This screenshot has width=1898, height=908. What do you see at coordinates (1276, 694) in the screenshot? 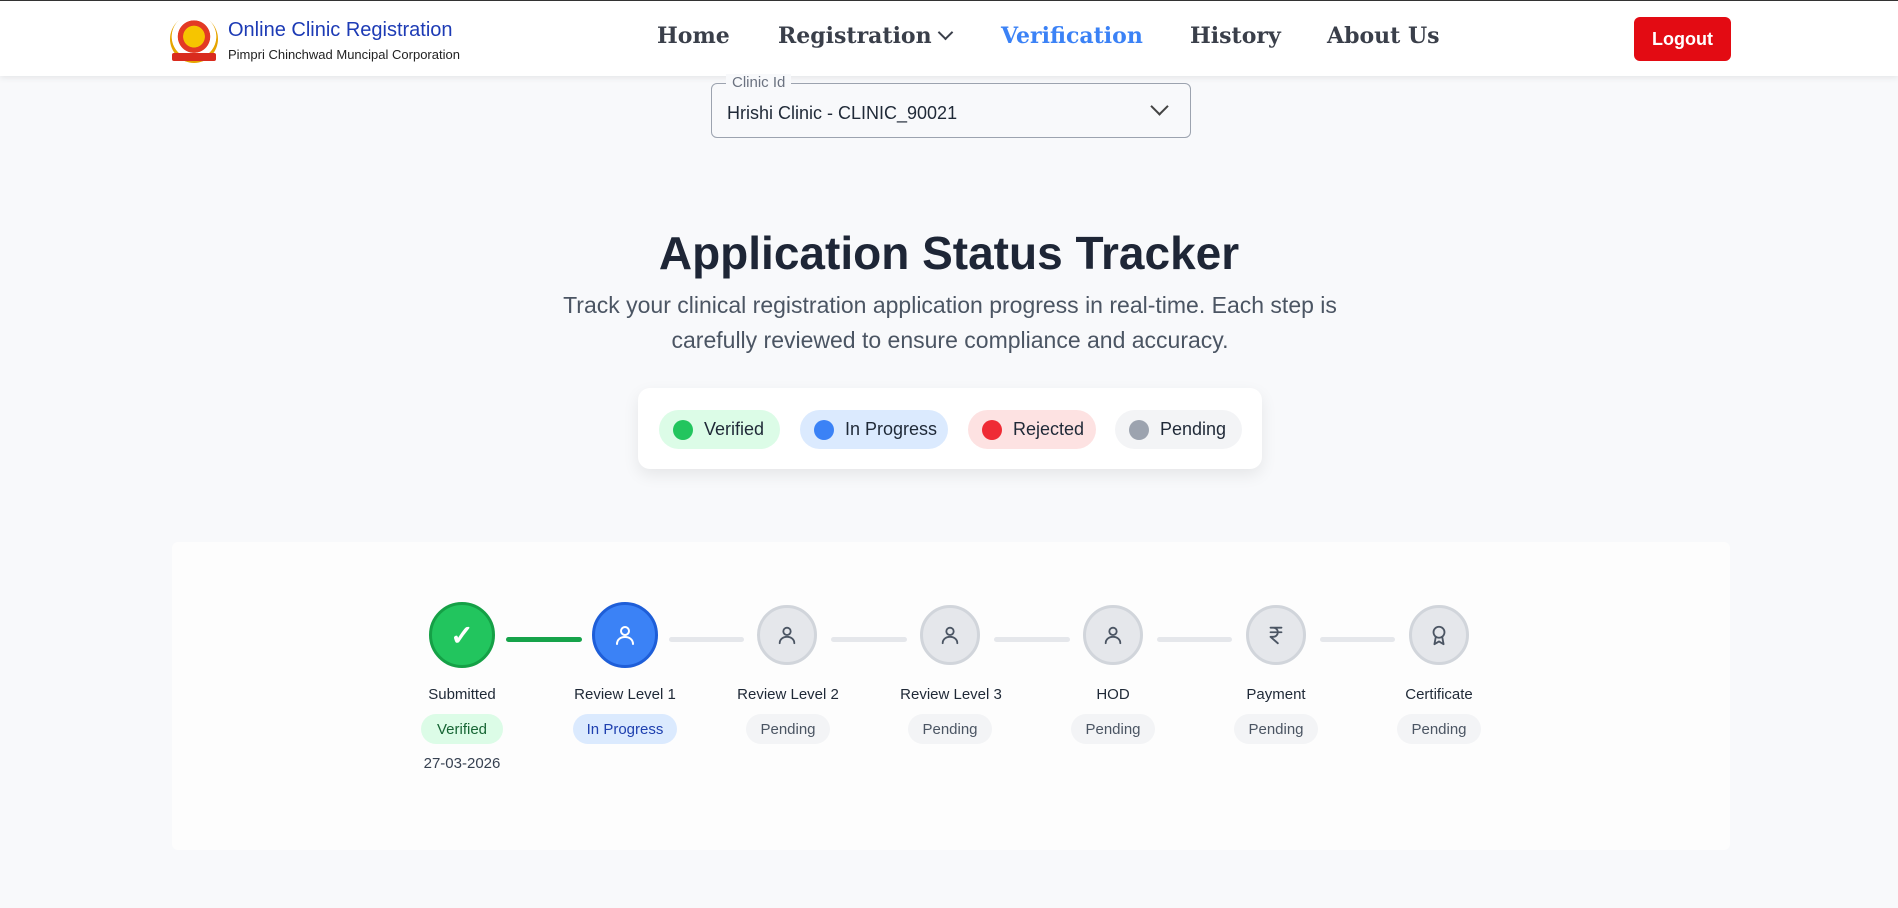
I see `step-label: Payment` at bounding box center [1276, 694].